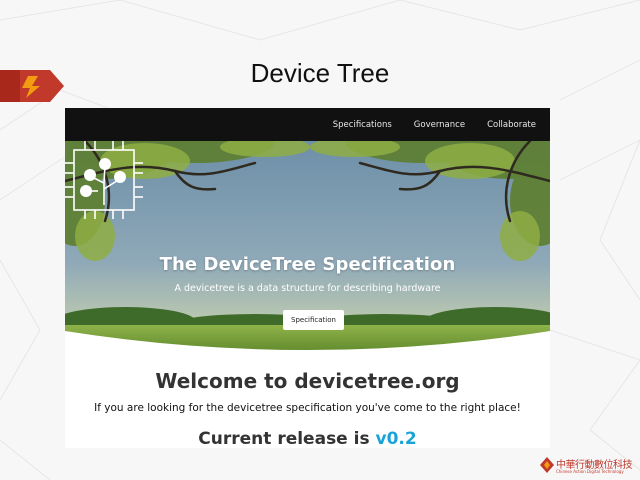  I want to click on top-navigation: Specifications Governance Collaborate, so click(307, 124).